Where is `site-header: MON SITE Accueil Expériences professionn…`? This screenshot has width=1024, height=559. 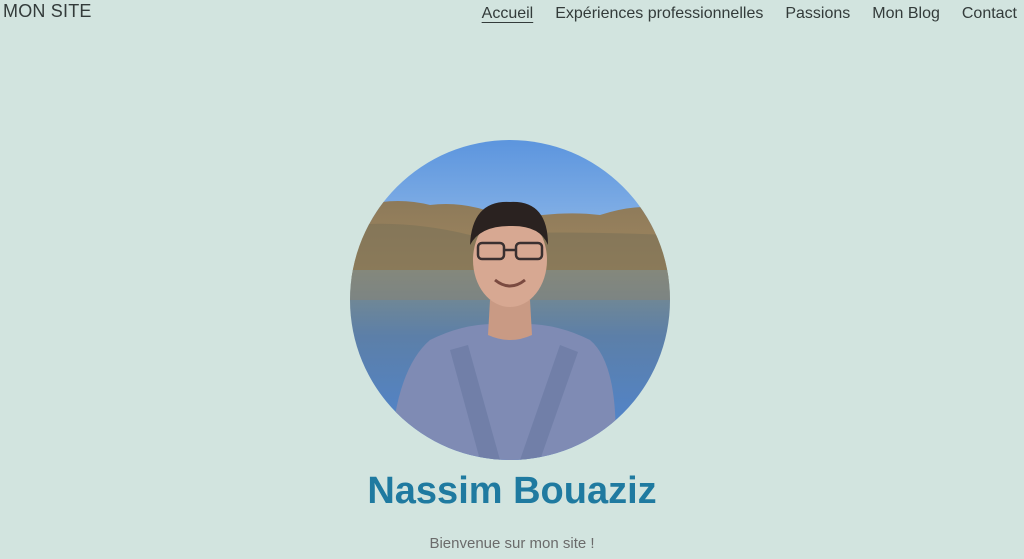
site-header: MON SITE Accueil Expériences professionn… is located at coordinates (512, 20).